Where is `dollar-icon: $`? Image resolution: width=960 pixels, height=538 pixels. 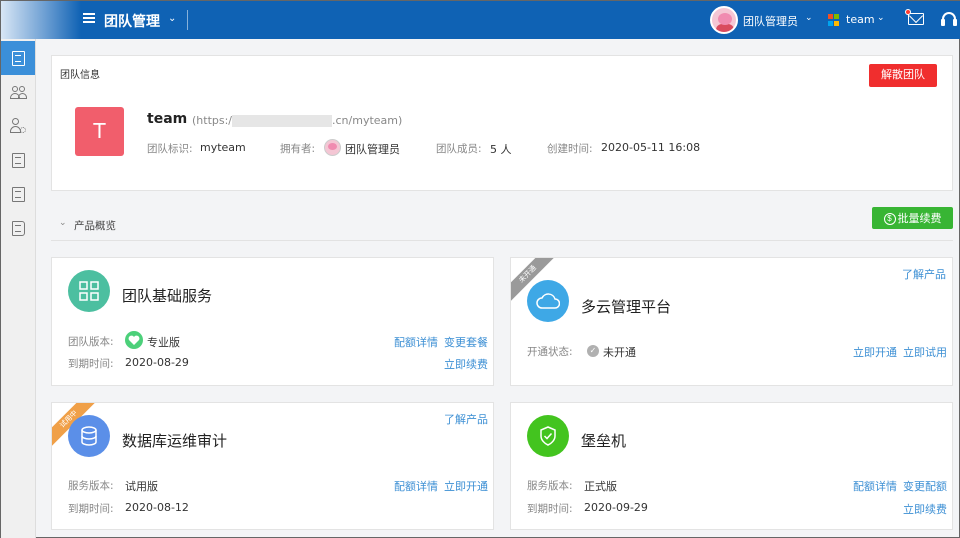
dollar-icon: $ is located at coordinates (889, 219).